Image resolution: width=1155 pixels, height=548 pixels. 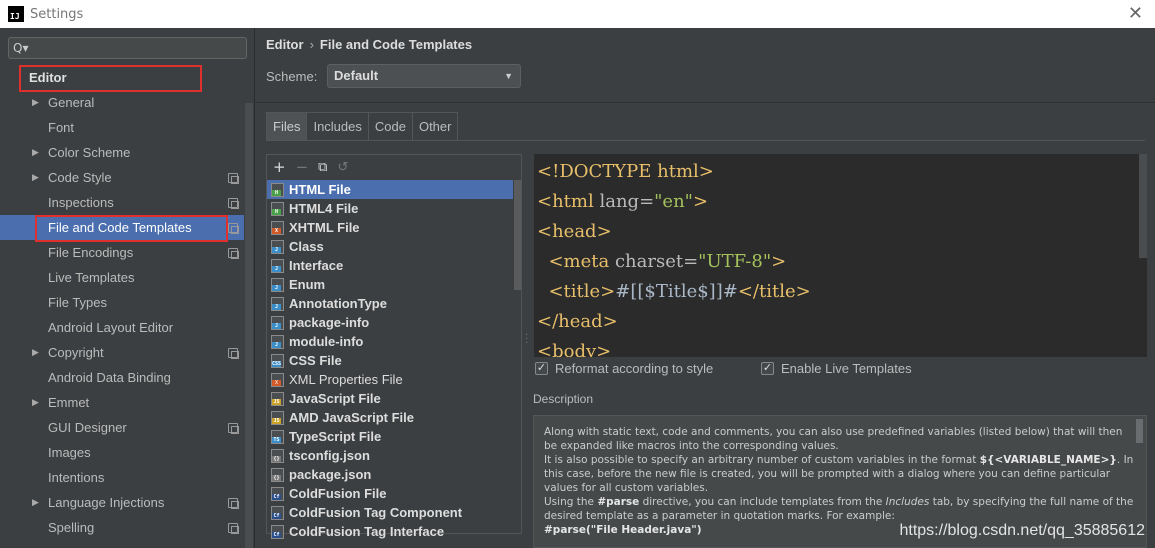 What do you see at coordinates (122, 327) in the screenshot?
I see `sidebar-item-android-layout-editor: Android Layout Editor` at bounding box center [122, 327].